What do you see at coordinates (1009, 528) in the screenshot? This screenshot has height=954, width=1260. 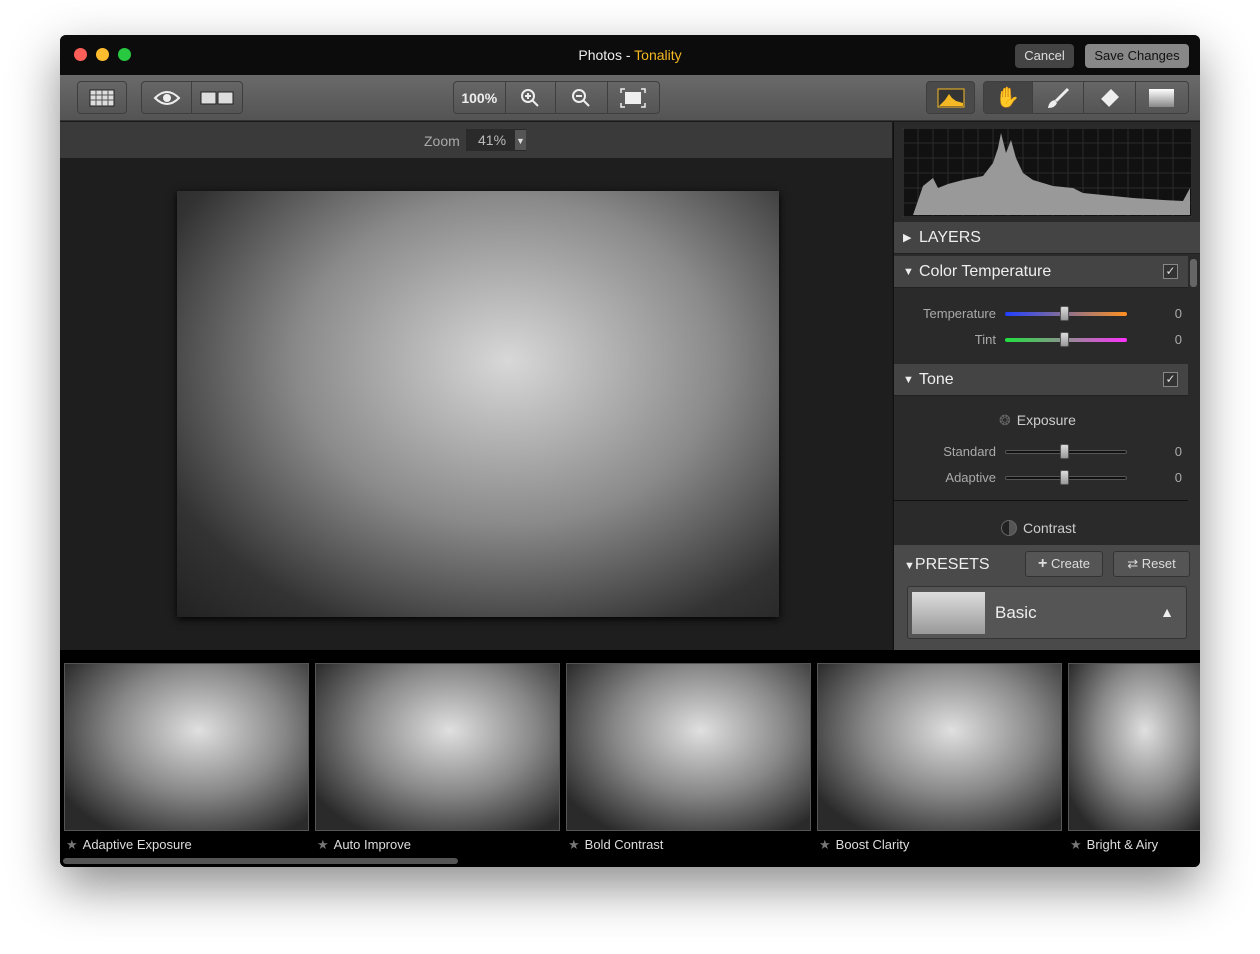 I see `contrast-icon` at bounding box center [1009, 528].